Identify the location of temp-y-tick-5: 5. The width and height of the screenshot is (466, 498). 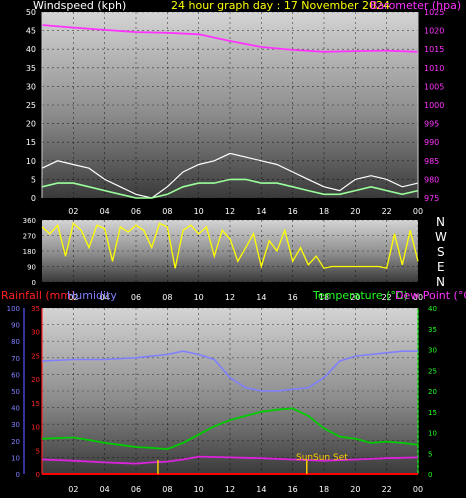
(430, 454).